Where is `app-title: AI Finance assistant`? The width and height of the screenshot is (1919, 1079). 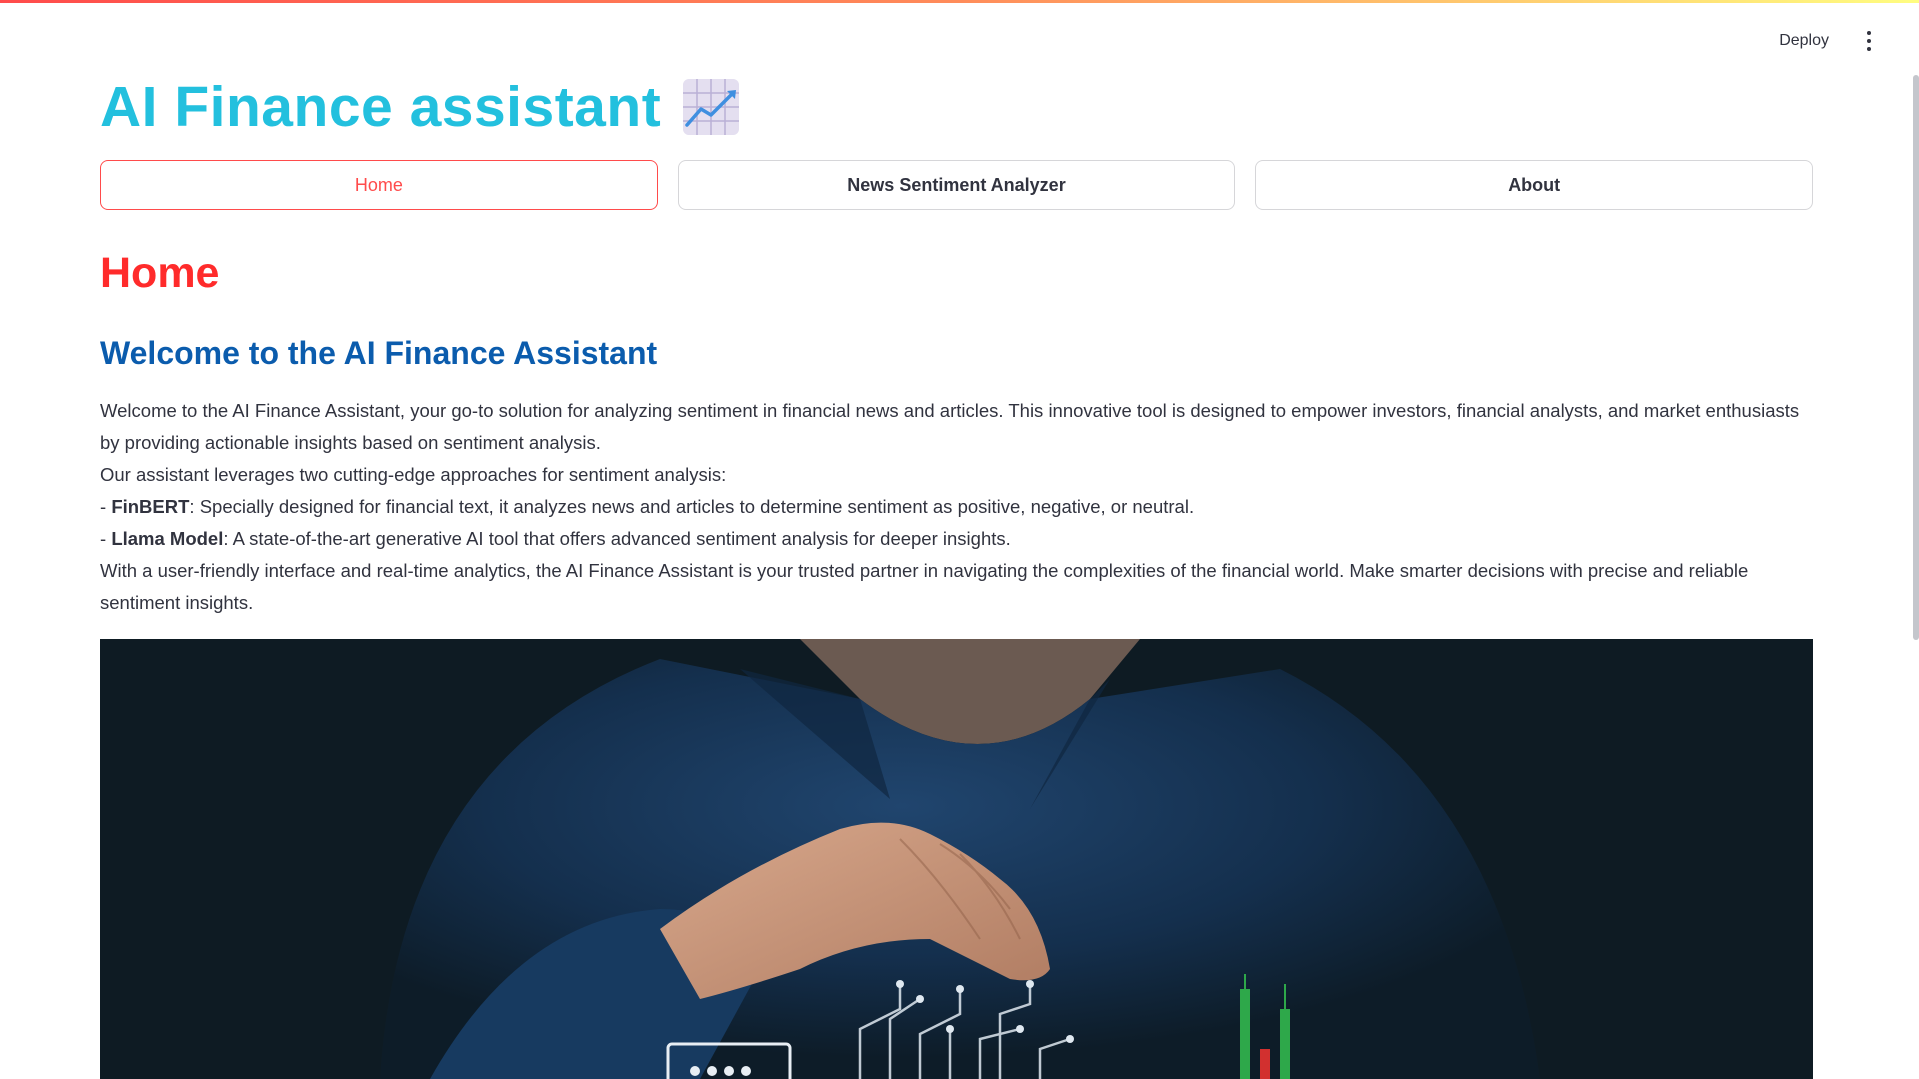 app-title: AI Finance assistant is located at coordinates (956, 107).